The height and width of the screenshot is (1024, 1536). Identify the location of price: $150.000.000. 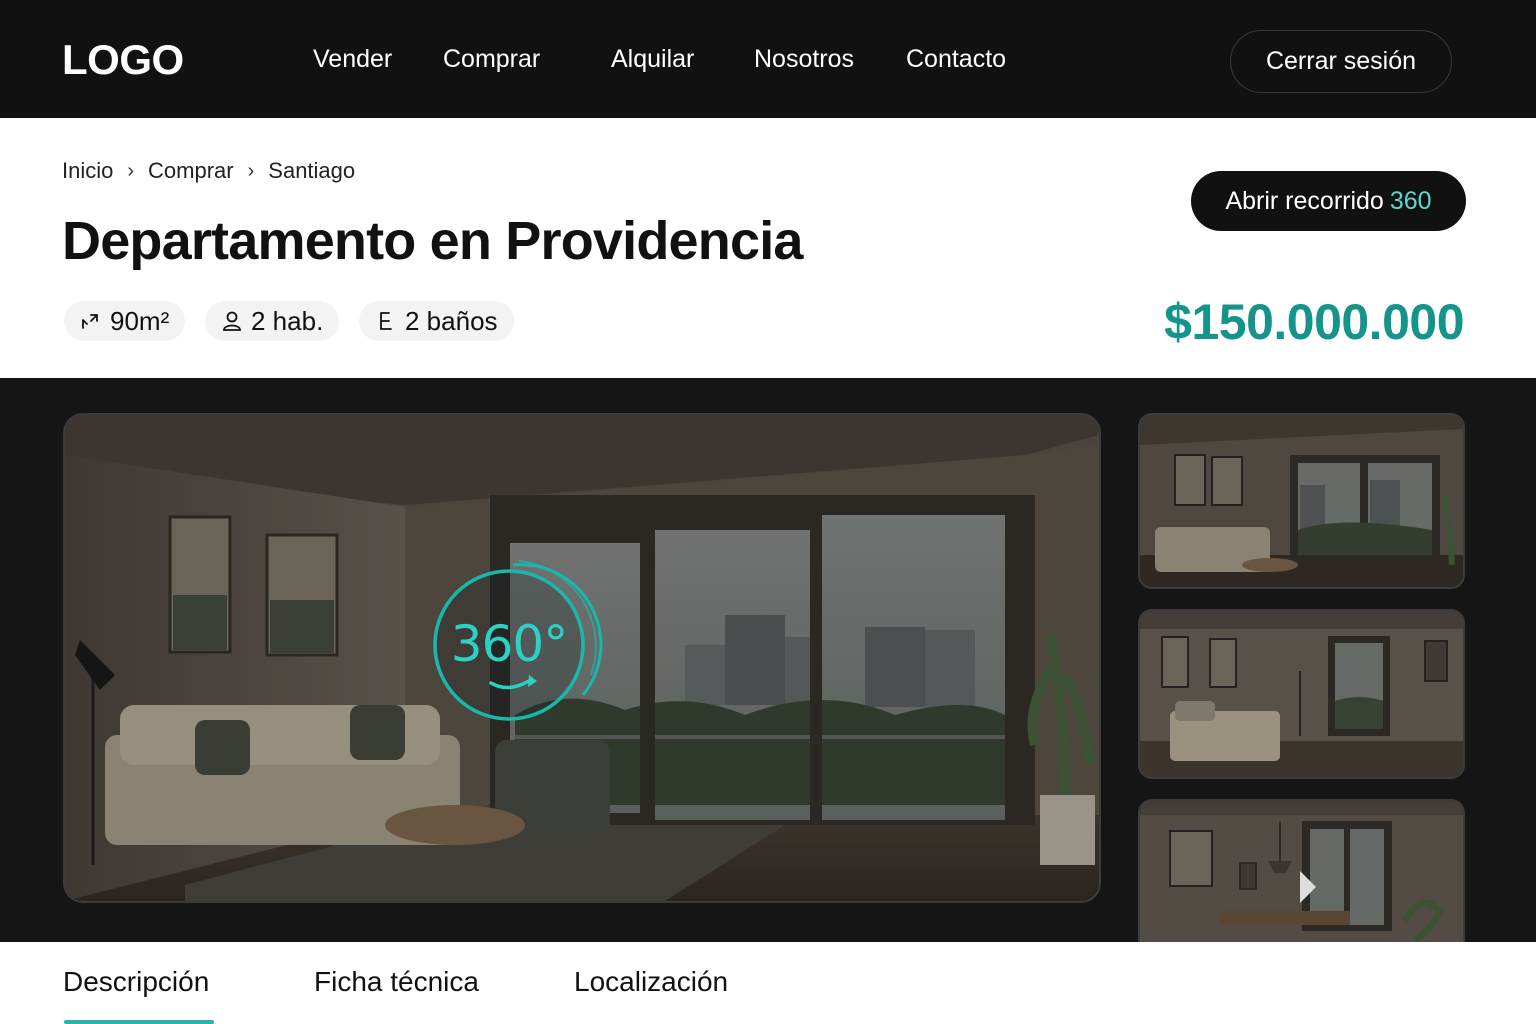
(1314, 322).